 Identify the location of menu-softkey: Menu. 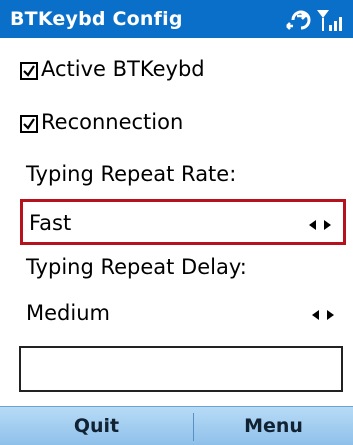
(273, 426).